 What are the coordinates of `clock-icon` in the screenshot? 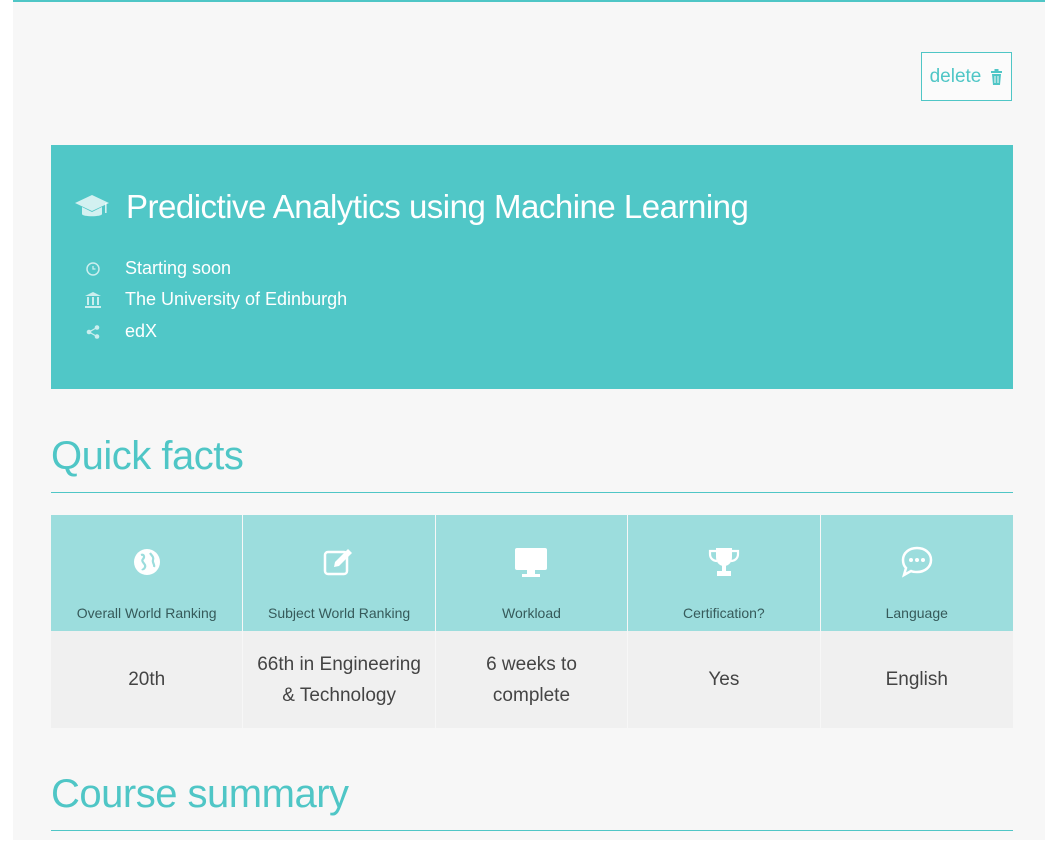 It's located at (93, 269).